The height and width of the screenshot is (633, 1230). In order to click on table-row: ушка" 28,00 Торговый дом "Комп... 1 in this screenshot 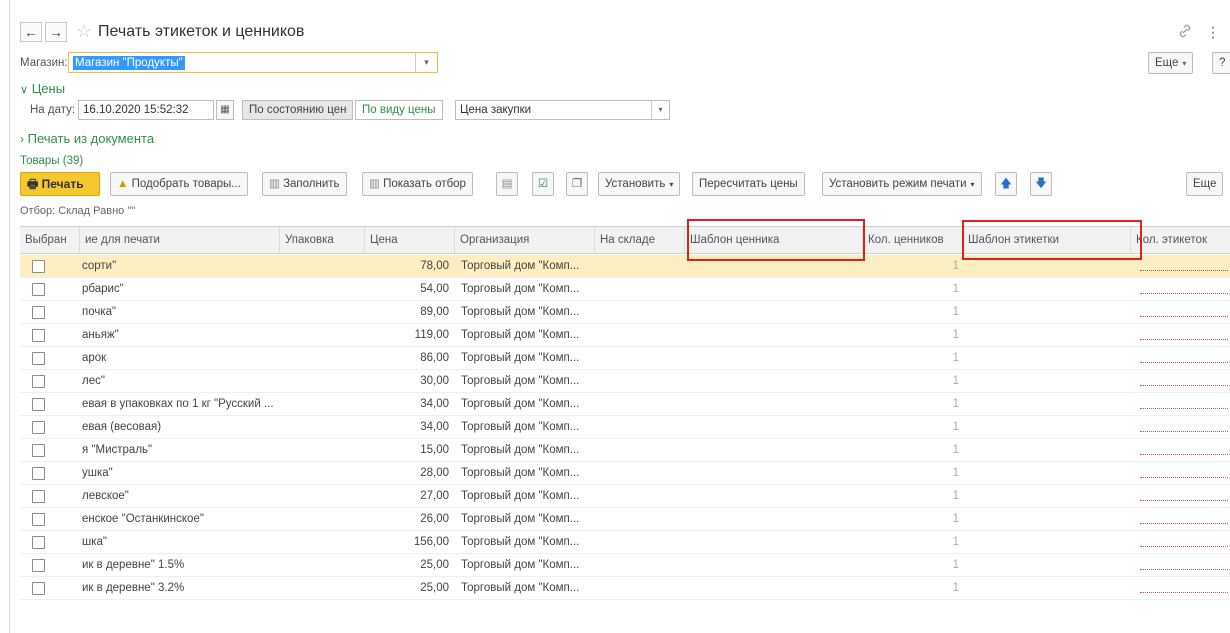, I will do `click(625, 473)`.